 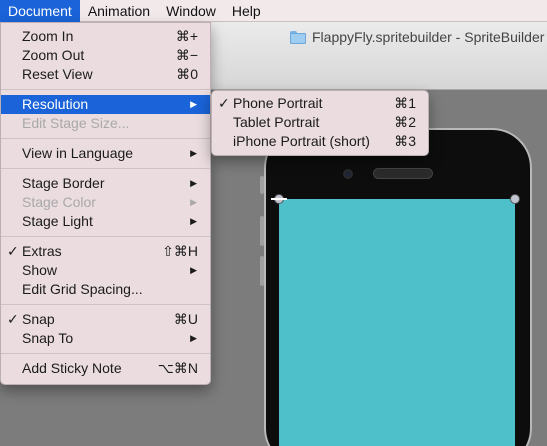 I want to click on menu-item-resolution: Resolution ▶, so click(x=105, y=104).